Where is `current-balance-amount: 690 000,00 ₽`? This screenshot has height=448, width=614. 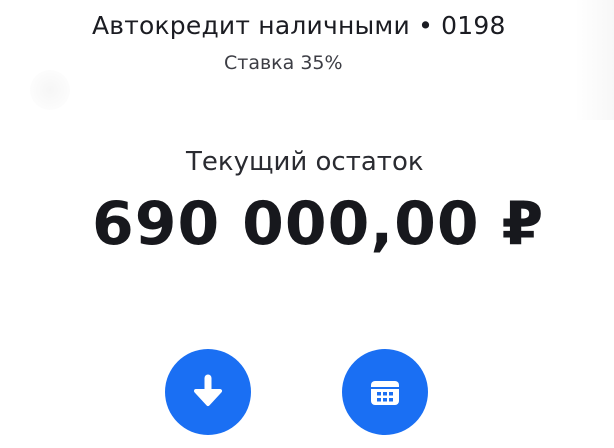
current-balance-amount: 690 000,00 ₽ is located at coordinates (318, 224).